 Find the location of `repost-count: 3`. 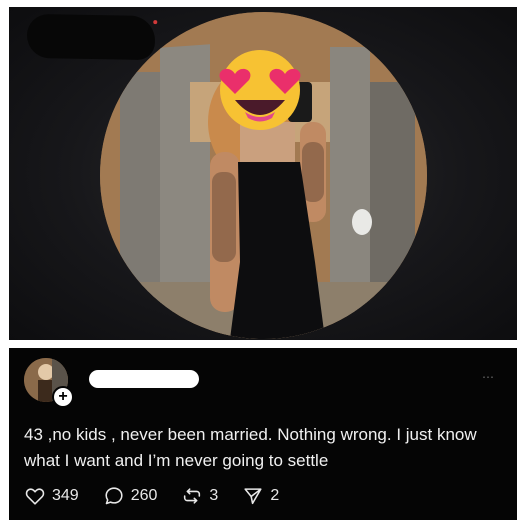

repost-count: 3 is located at coordinates (214, 495).